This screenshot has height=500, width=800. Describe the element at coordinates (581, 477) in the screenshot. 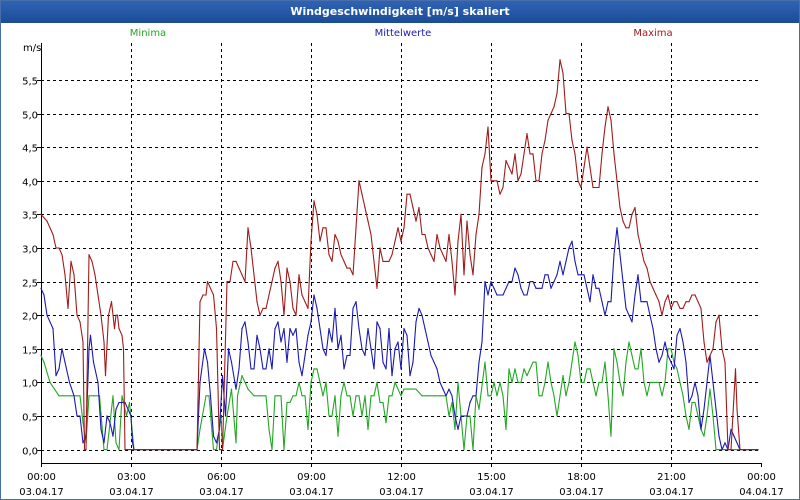

I see `x-tick-time: 18:00` at that location.